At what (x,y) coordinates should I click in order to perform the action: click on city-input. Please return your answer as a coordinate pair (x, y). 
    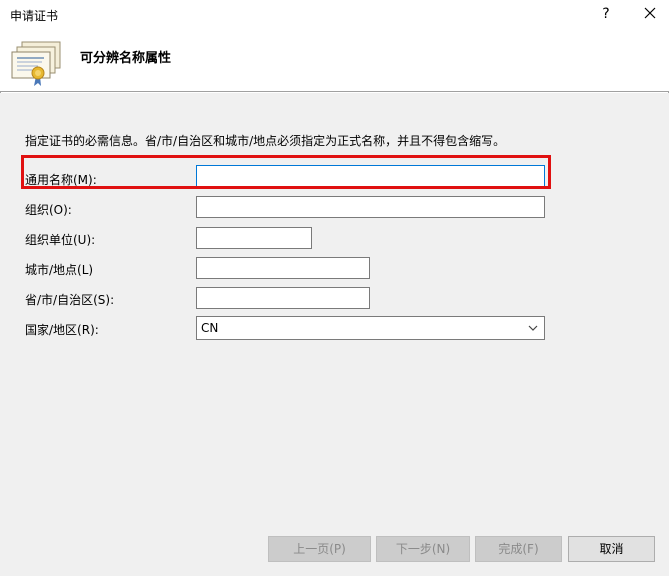
    Looking at the image, I should click on (283, 268).